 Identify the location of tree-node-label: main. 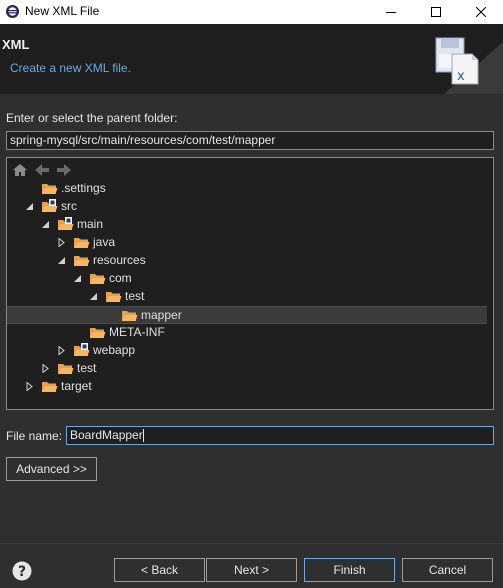
(90, 224).